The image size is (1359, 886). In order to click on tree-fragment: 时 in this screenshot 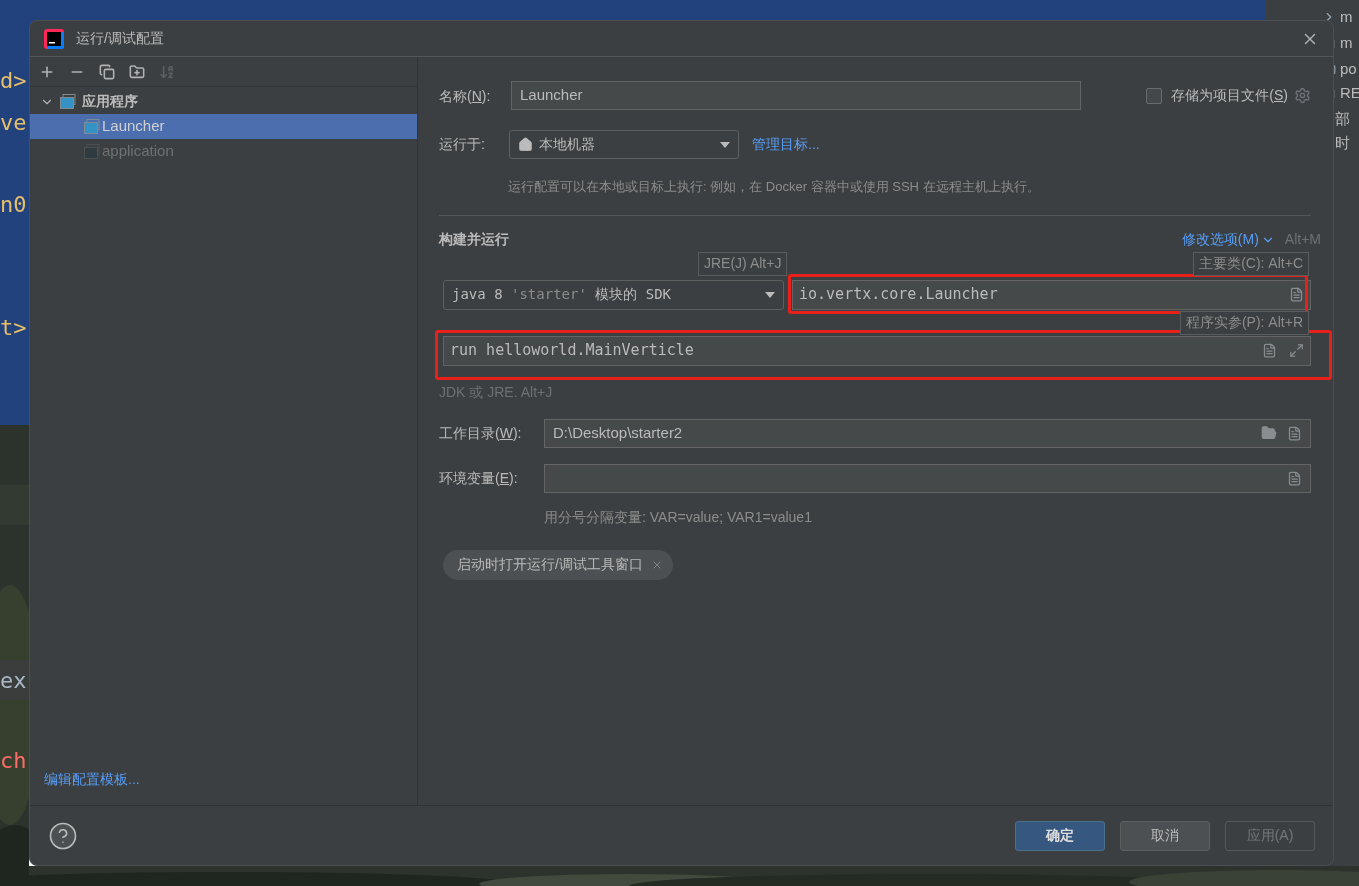, I will do `click(1342, 143)`.